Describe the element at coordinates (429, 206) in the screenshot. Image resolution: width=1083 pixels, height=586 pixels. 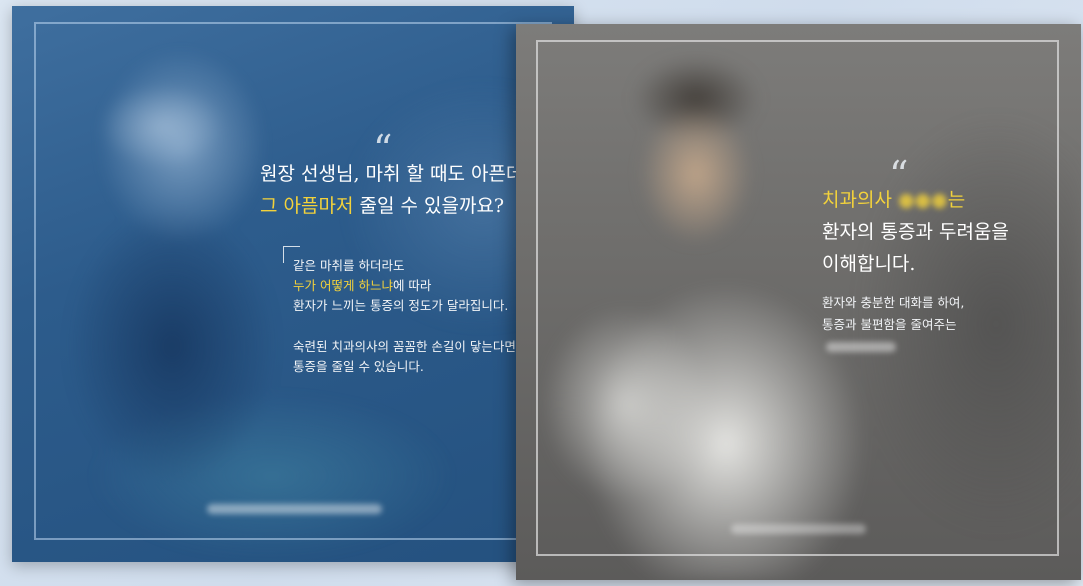
I see `left-headline-rest: 줄일 수 있을까요?` at that location.